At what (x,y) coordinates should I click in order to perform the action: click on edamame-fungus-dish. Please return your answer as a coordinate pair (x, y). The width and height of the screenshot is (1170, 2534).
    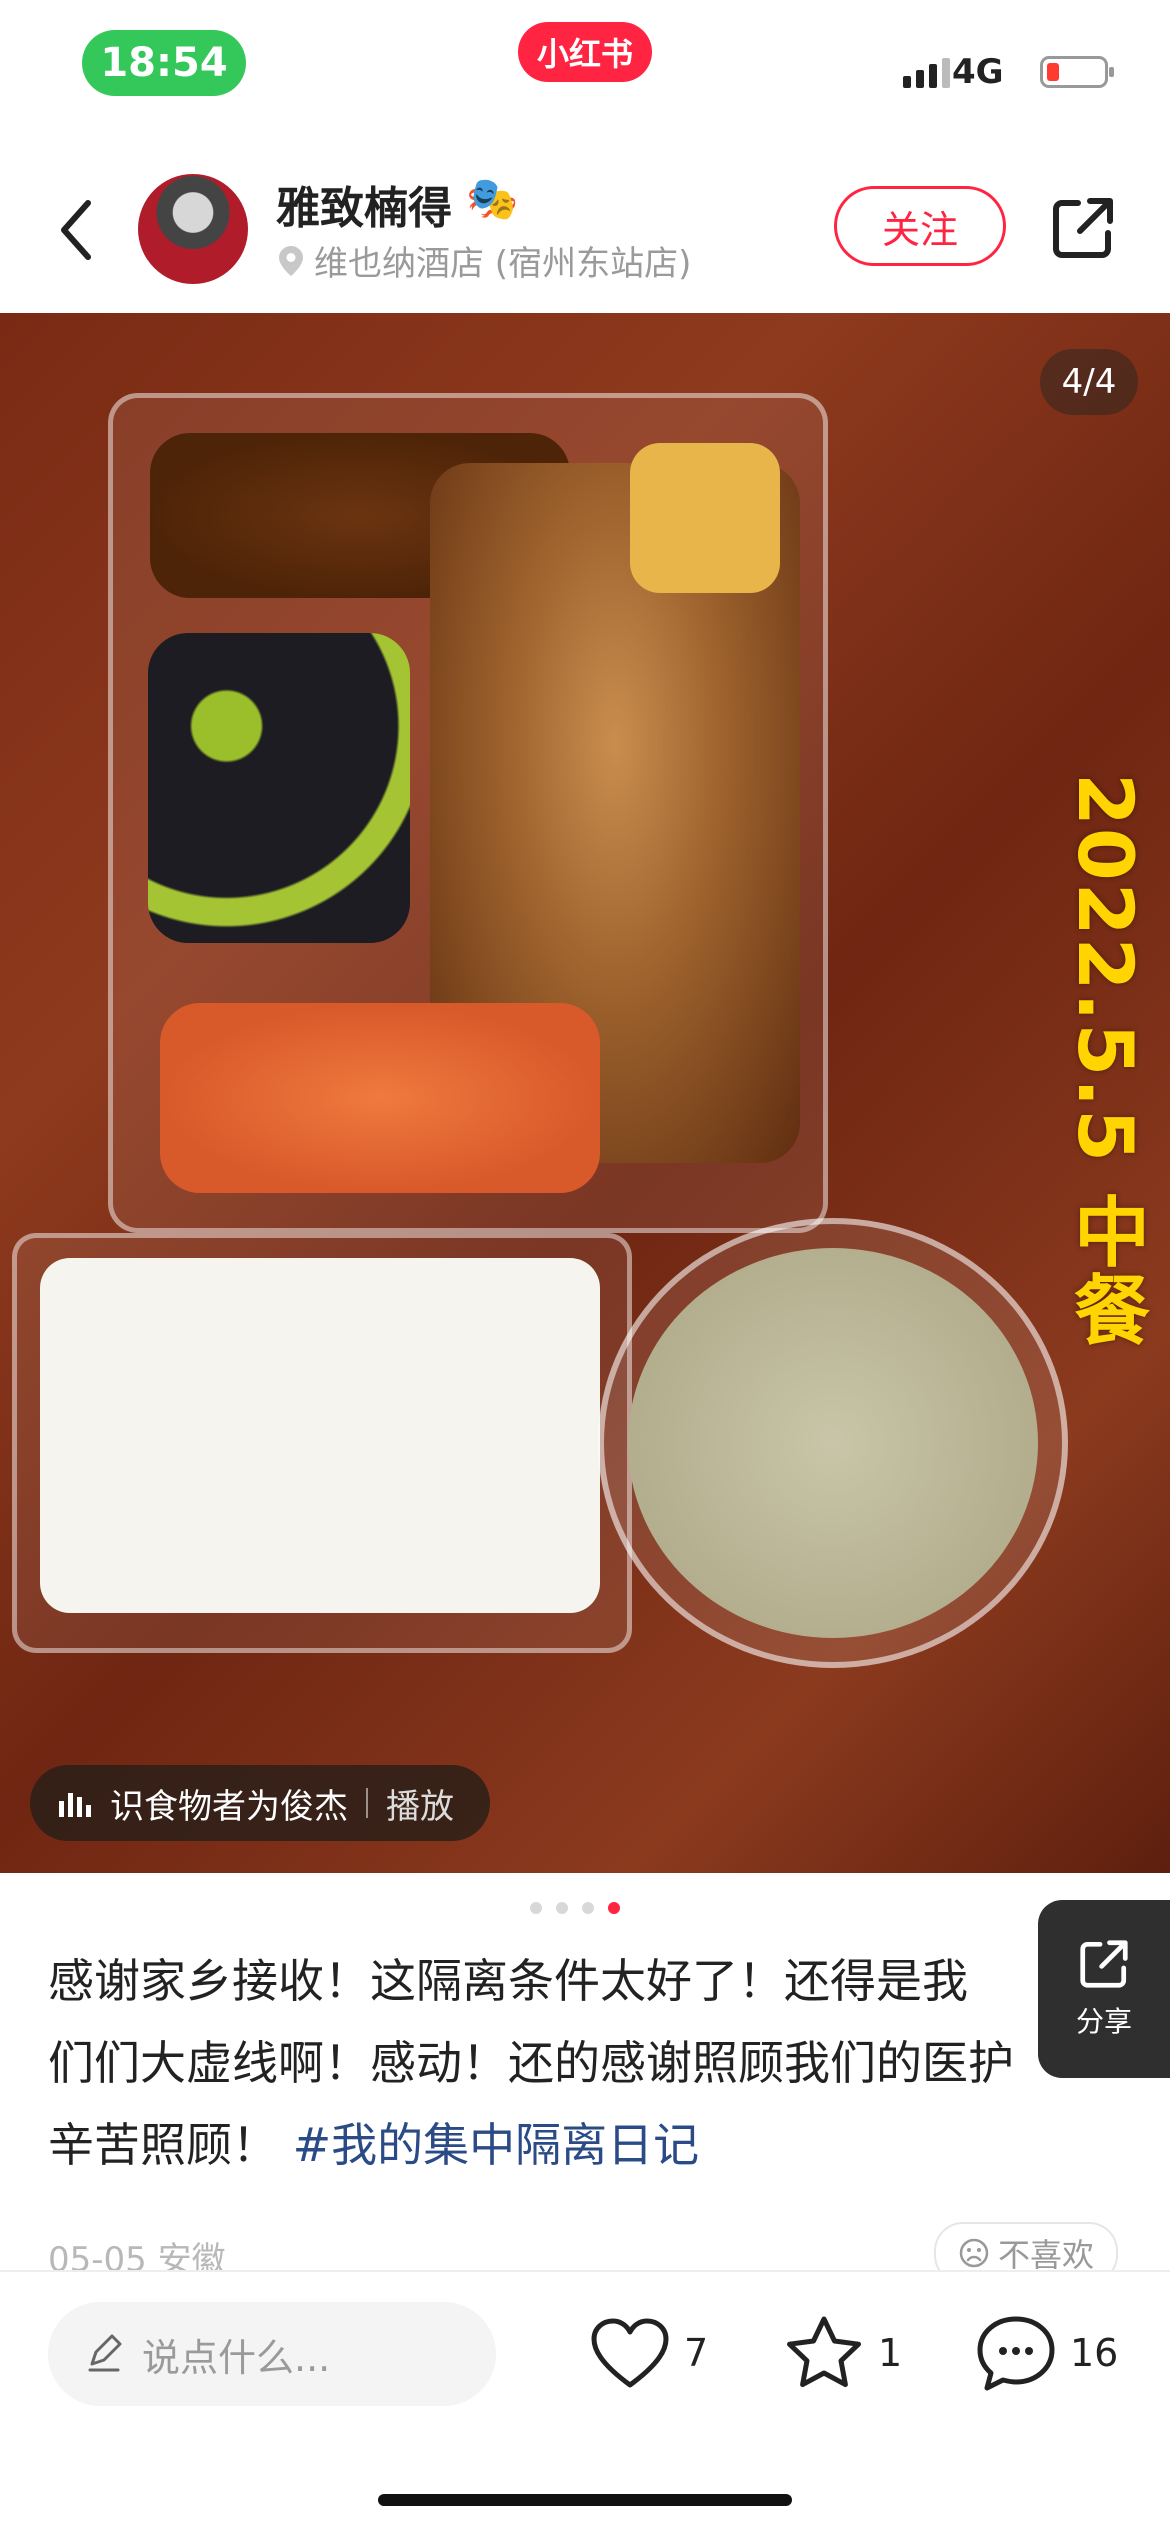
    Looking at the image, I should click on (279, 788).